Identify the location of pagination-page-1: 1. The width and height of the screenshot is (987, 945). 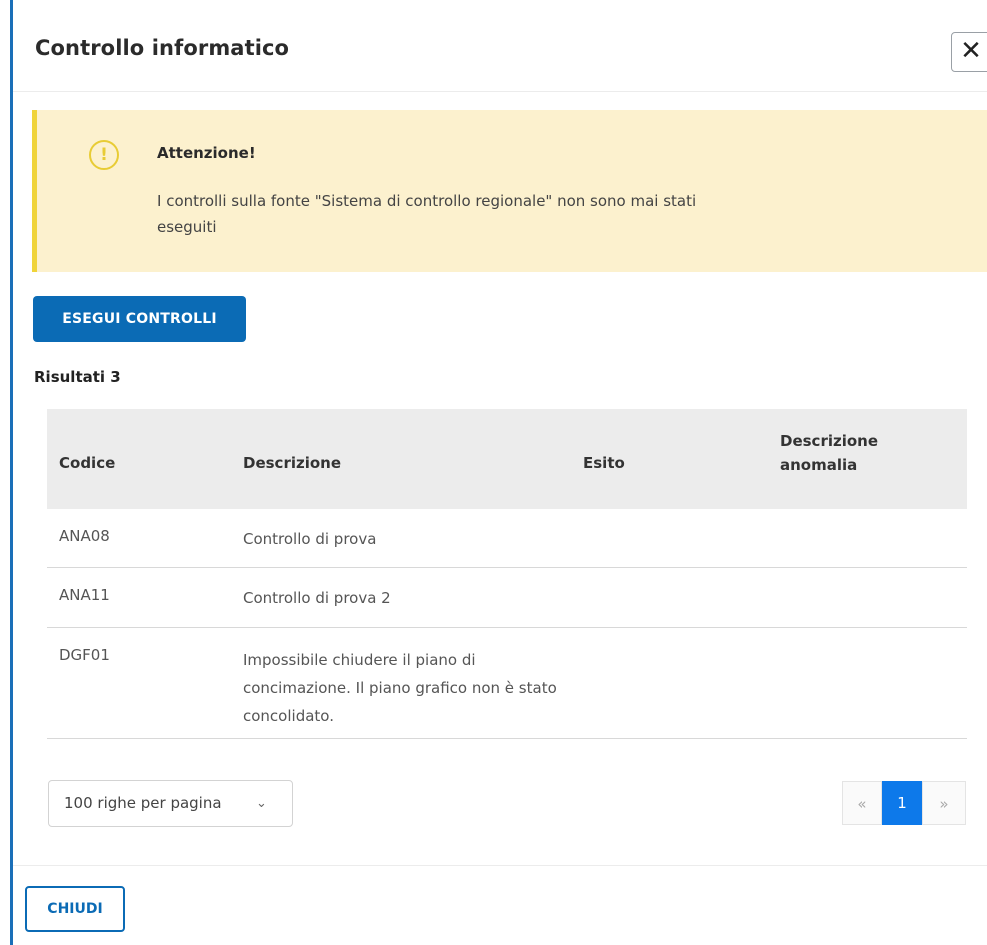
(902, 803).